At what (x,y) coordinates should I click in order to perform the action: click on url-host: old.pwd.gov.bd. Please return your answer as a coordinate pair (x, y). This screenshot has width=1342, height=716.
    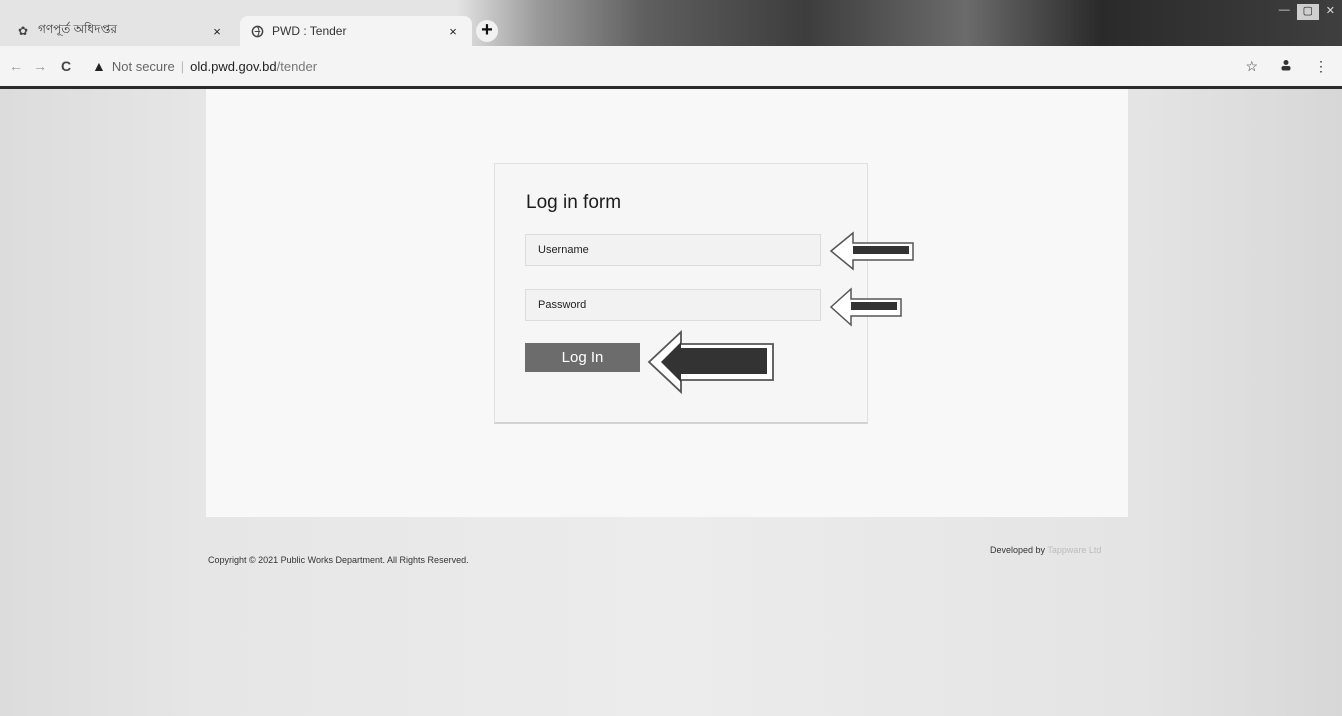
    Looking at the image, I should click on (233, 66).